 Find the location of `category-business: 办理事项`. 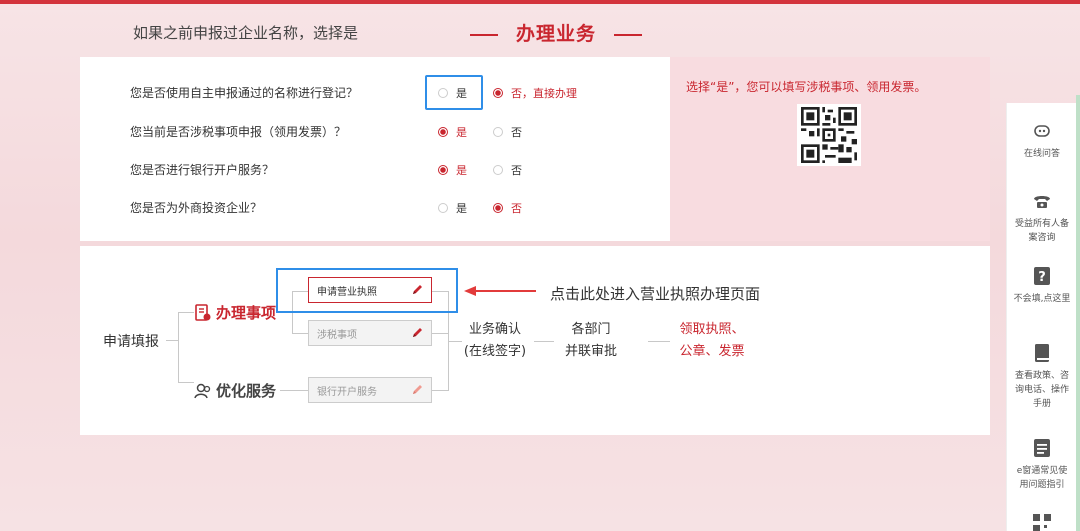

category-business: 办理事项 is located at coordinates (235, 312).